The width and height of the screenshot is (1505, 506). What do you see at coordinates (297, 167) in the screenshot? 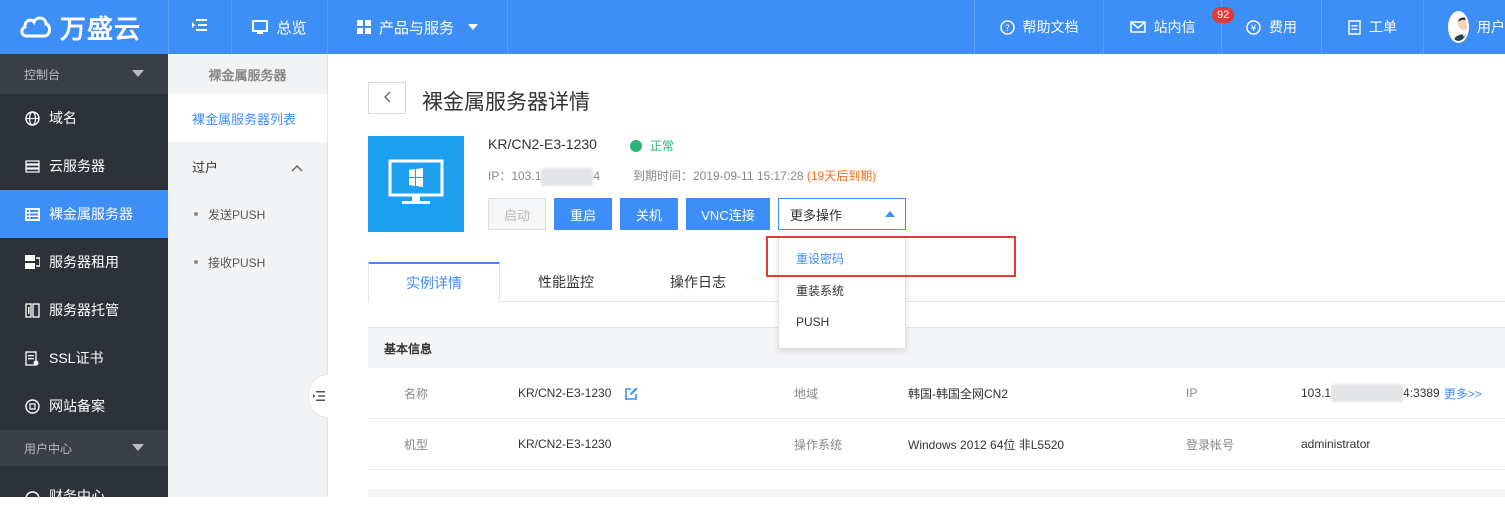
I see `chevron-up-icon` at bounding box center [297, 167].